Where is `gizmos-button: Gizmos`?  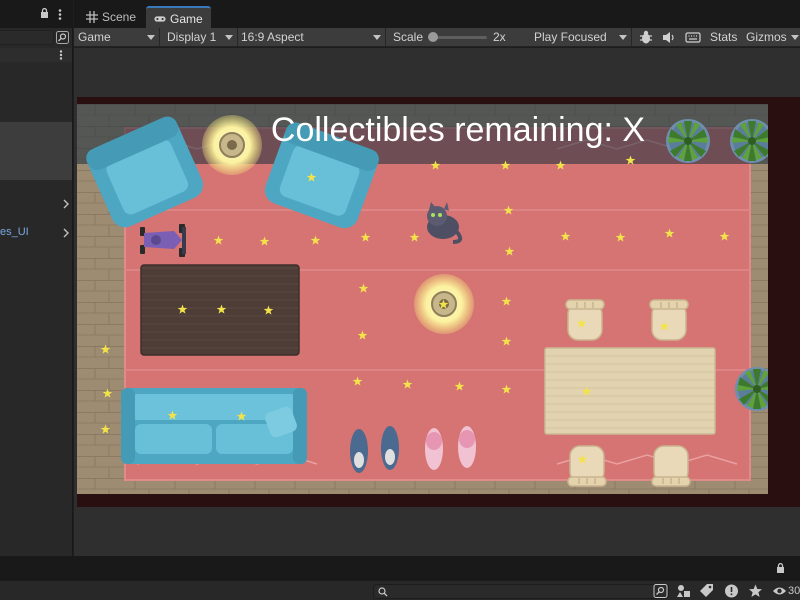
gizmos-button: Gizmos is located at coordinates (766, 37).